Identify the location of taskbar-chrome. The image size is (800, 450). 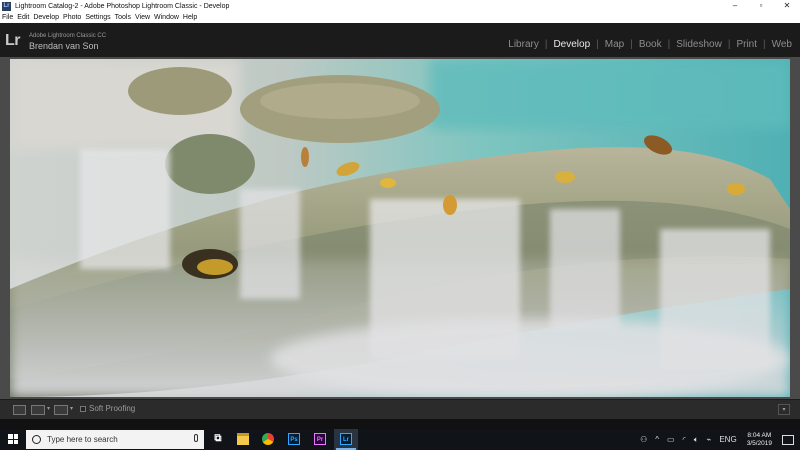
(268, 439).